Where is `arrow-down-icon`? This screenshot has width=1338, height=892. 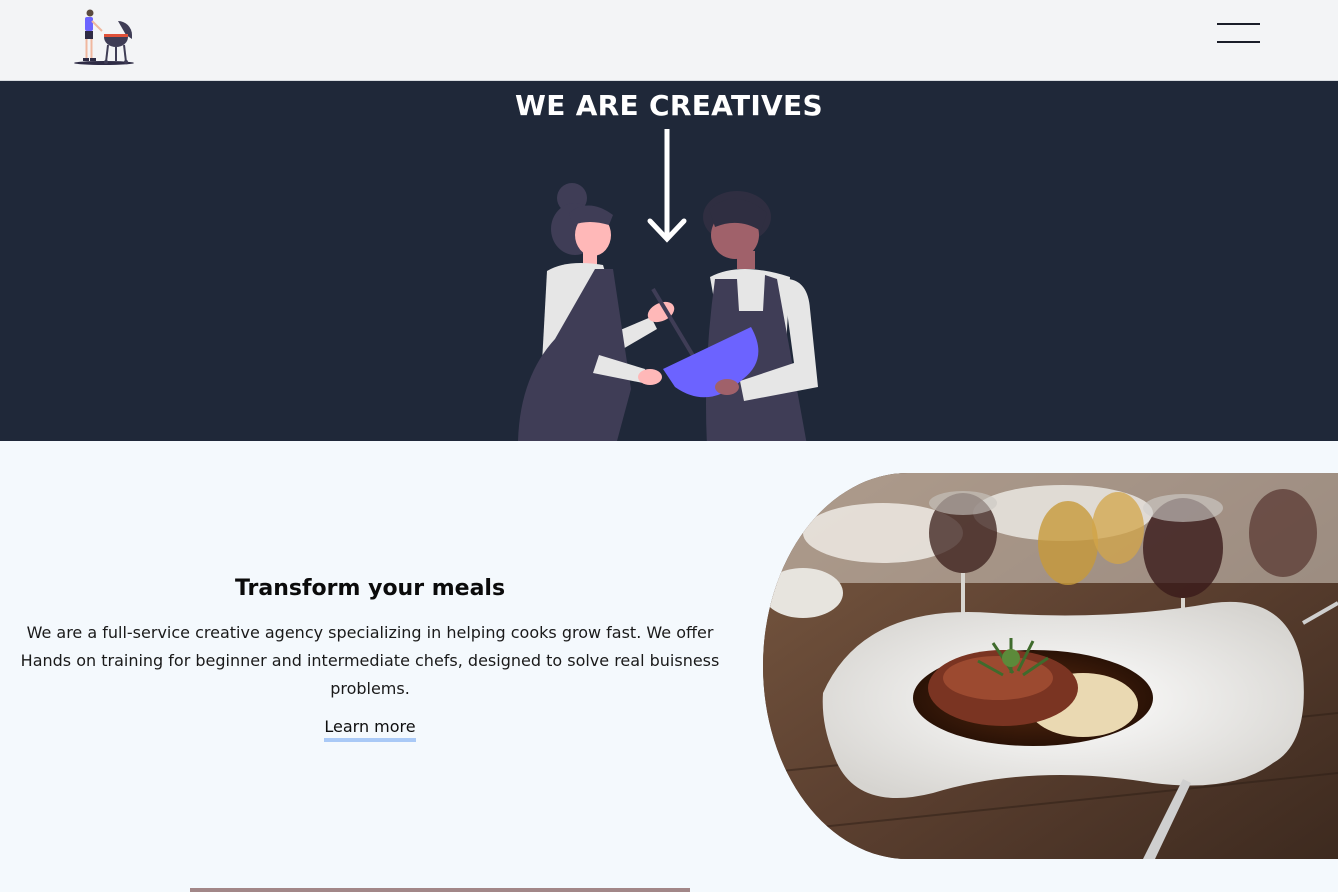
arrow-down-icon is located at coordinates (667, 186).